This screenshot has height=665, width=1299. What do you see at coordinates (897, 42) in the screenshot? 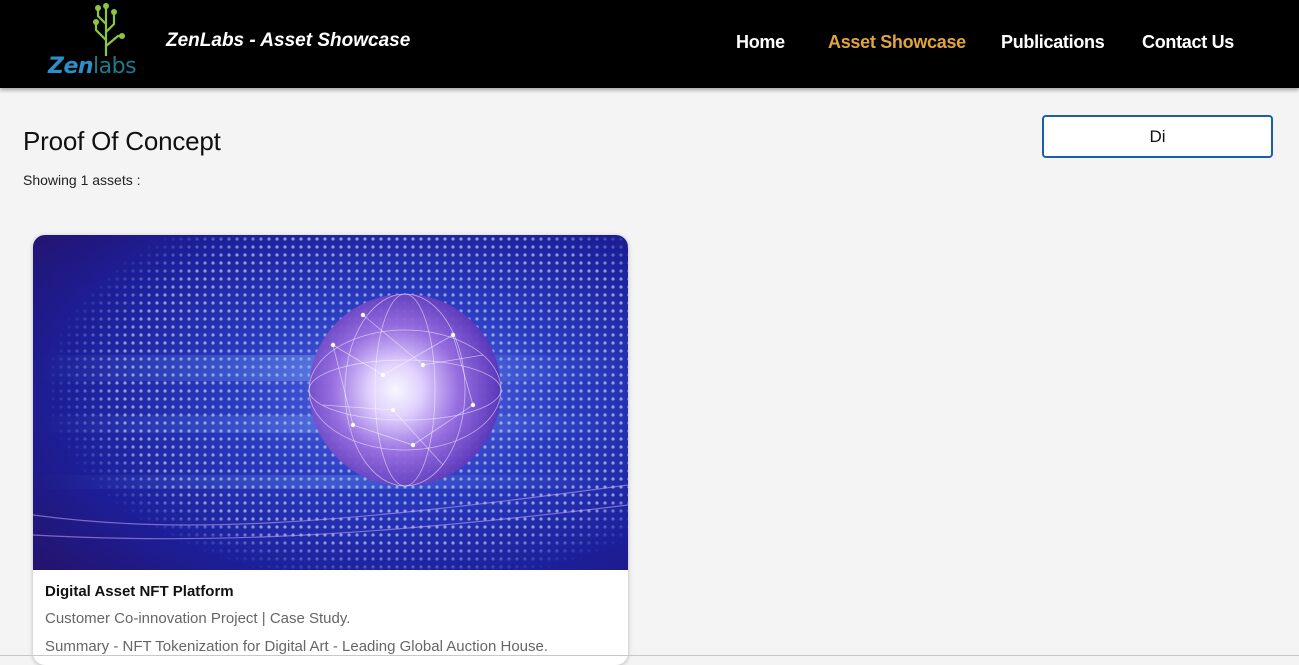
I see `nav-link-asset-showcase: Asset Showcase` at bounding box center [897, 42].